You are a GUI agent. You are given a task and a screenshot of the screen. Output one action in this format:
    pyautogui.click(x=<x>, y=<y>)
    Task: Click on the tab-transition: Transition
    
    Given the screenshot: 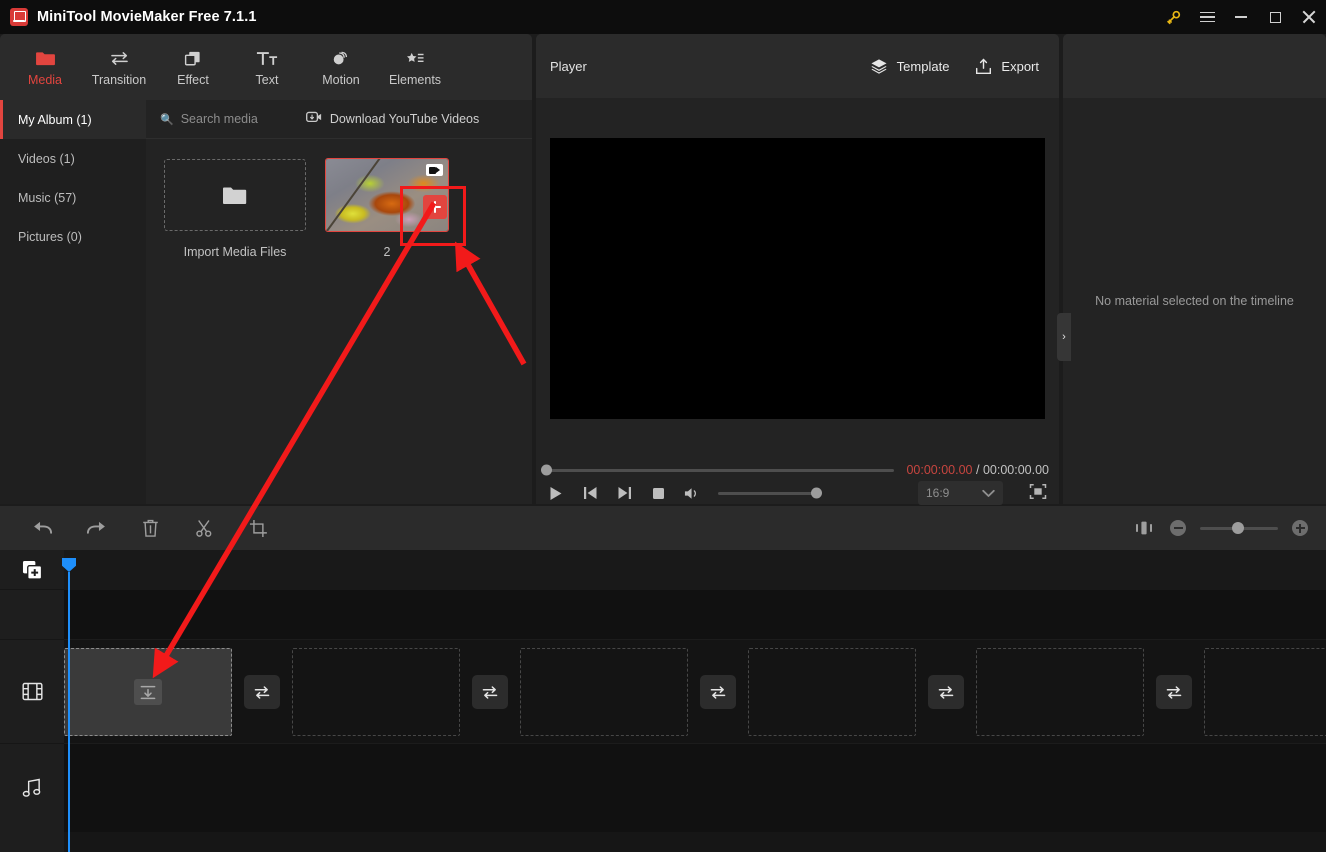 What is the action you would take?
    pyautogui.click(x=119, y=67)
    